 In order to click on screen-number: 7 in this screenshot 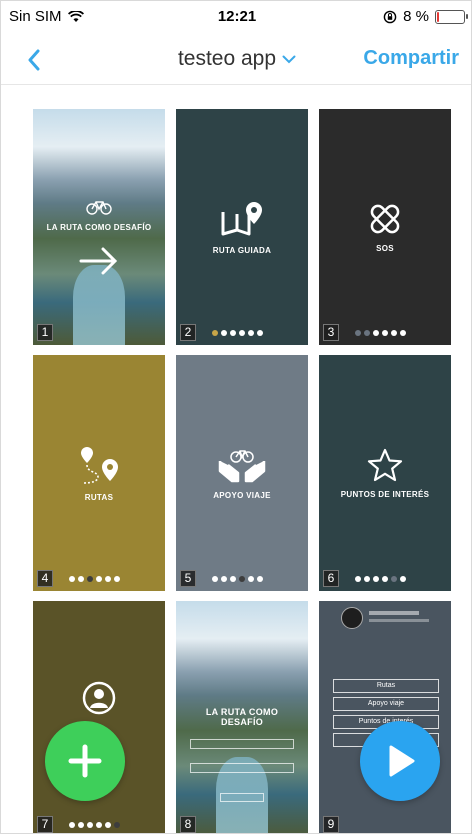, I will do `click(45, 824)`.